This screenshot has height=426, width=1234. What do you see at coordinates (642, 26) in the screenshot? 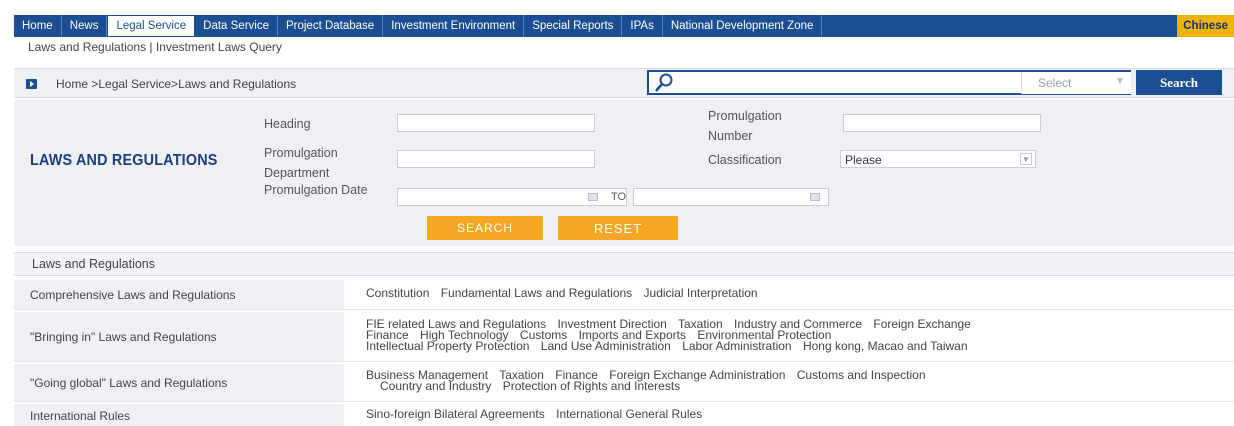
I see `nav-ipas: IPAs` at bounding box center [642, 26].